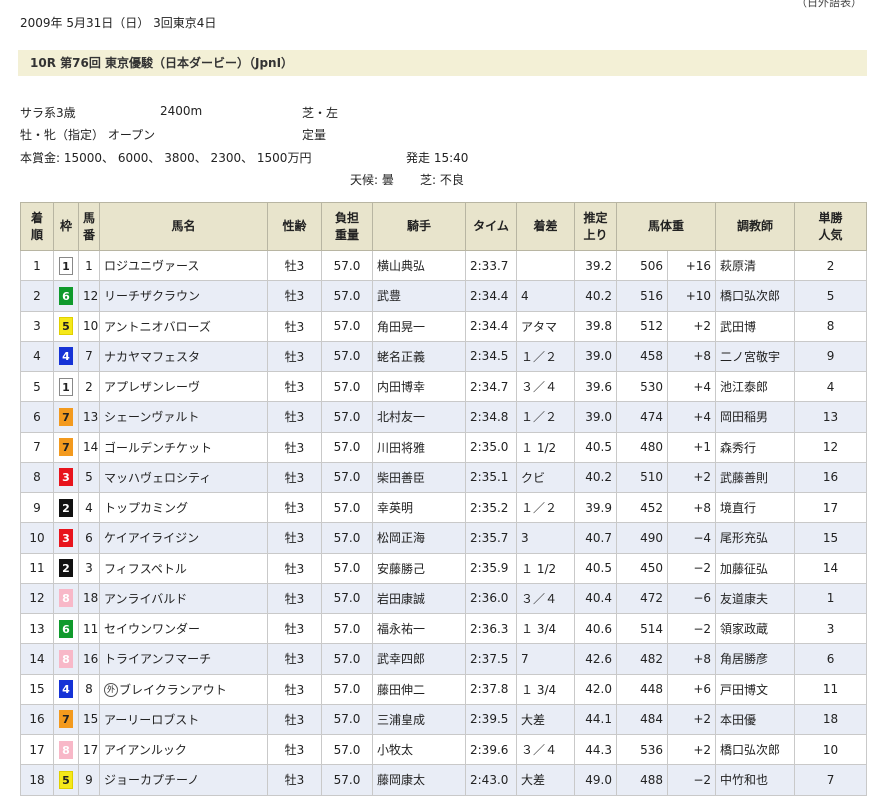 This screenshot has width=884, height=802. I want to click on jockey-cell: 内田博幸, so click(419, 386).